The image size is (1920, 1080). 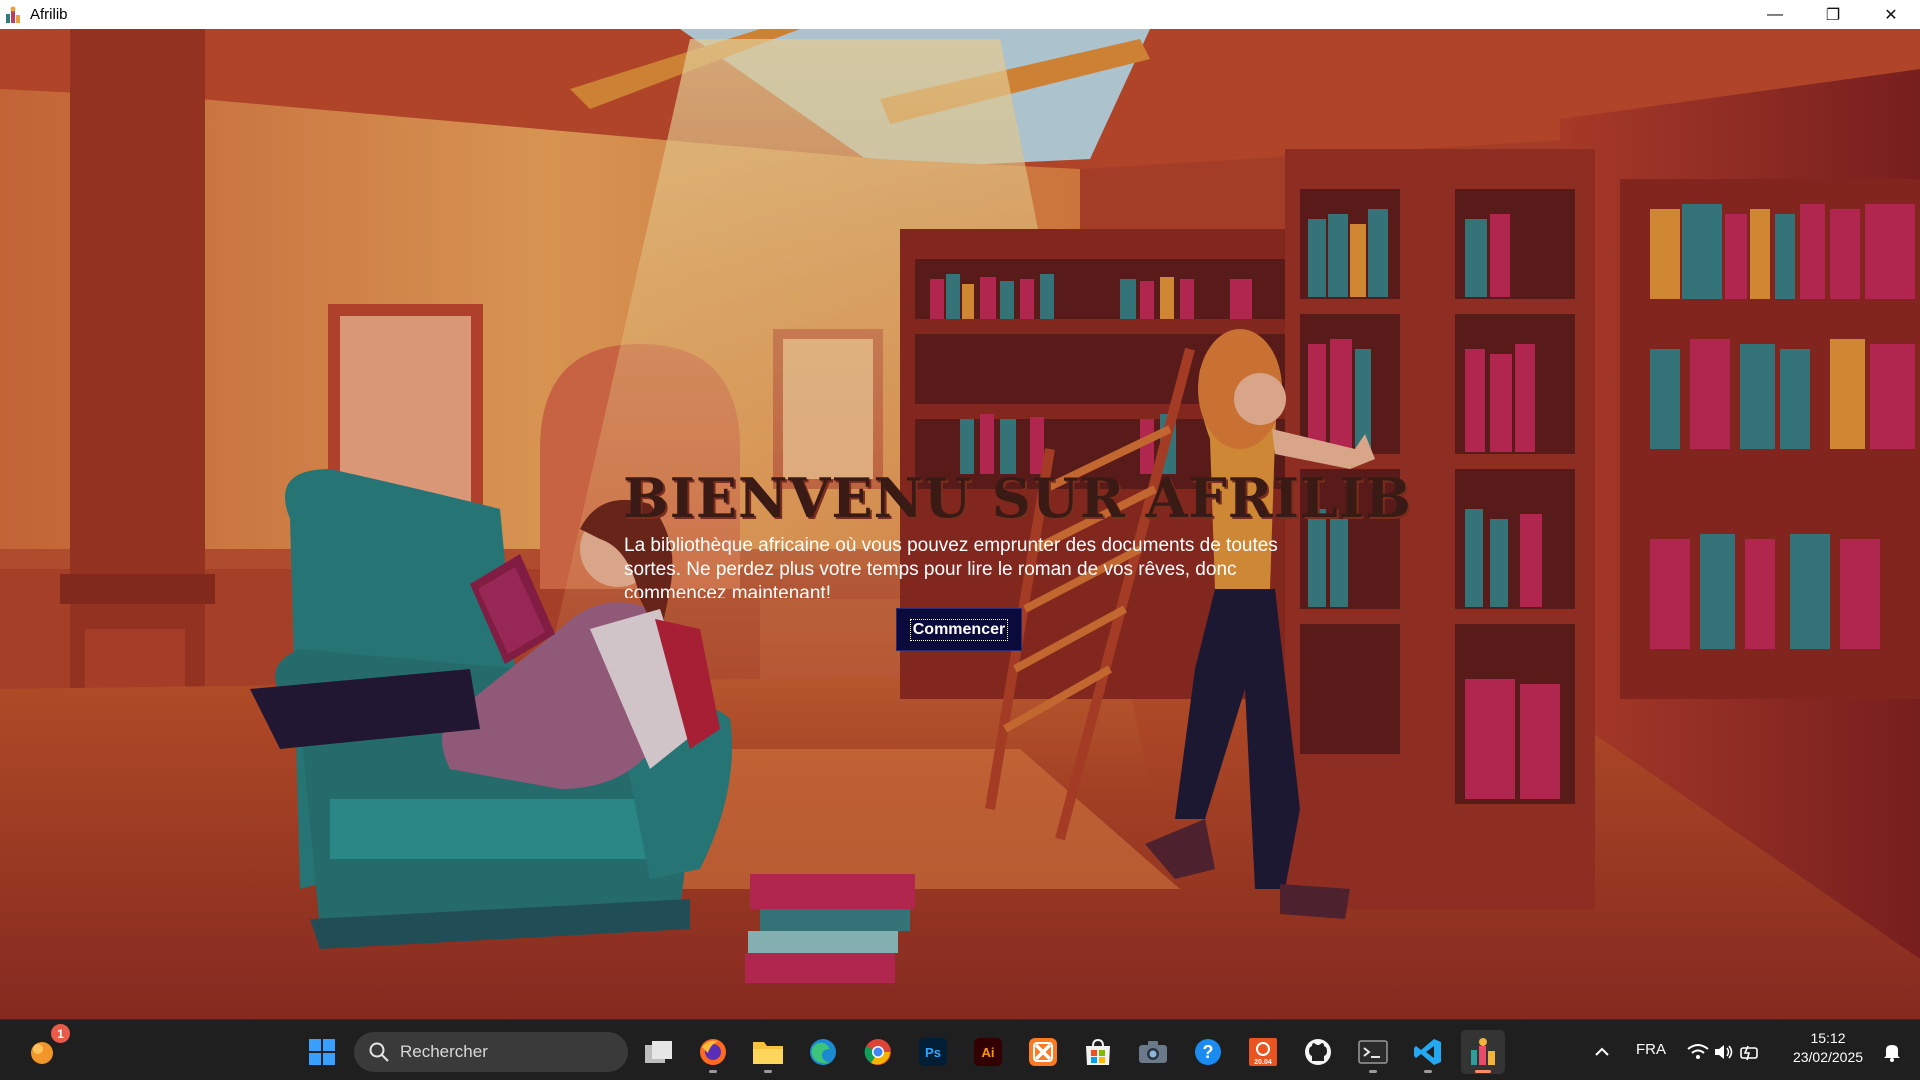 I want to click on firefox-icon, so click(x=713, y=1052).